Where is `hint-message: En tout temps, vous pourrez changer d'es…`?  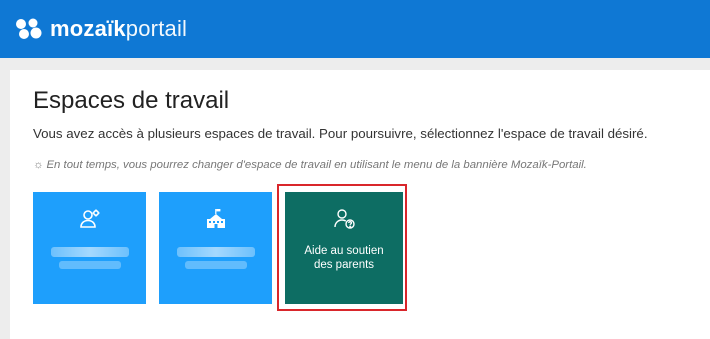
hint-message: En tout temps, vous pourrez changer d'es… is located at coordinates (316, 165).